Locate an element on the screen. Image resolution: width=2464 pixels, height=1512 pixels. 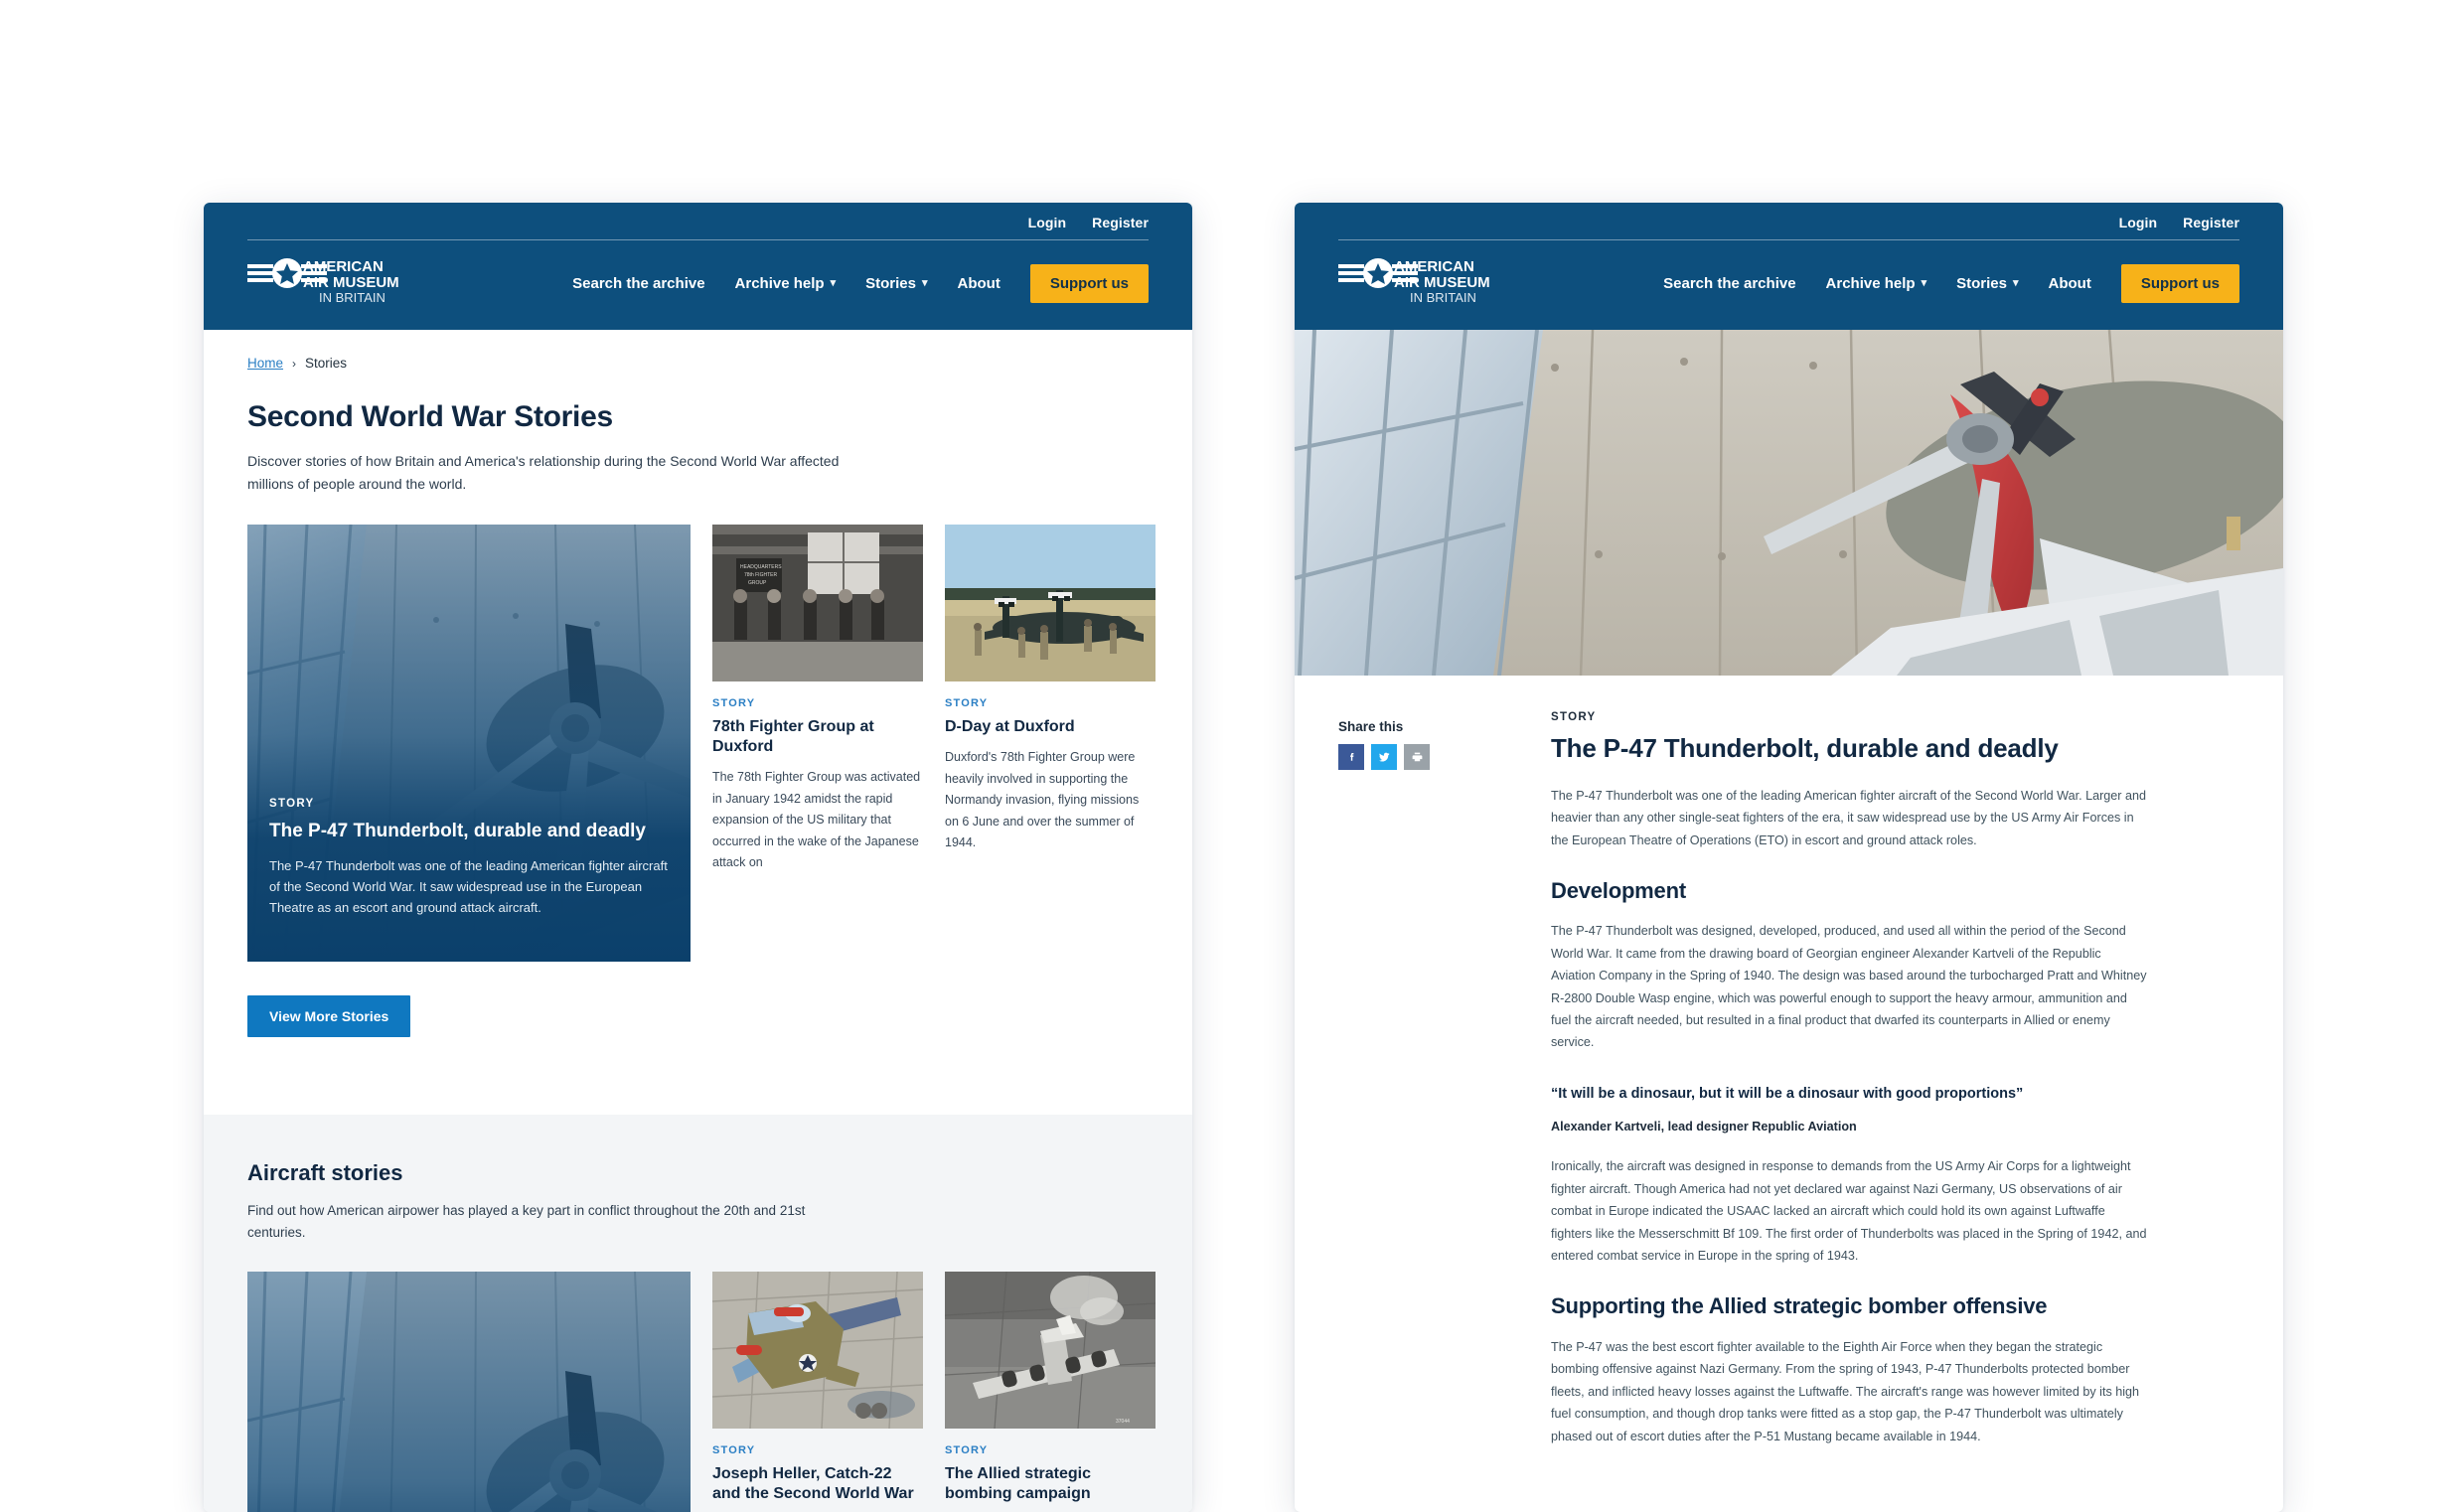
facebook-icon is located at coordinates (1351, 756).